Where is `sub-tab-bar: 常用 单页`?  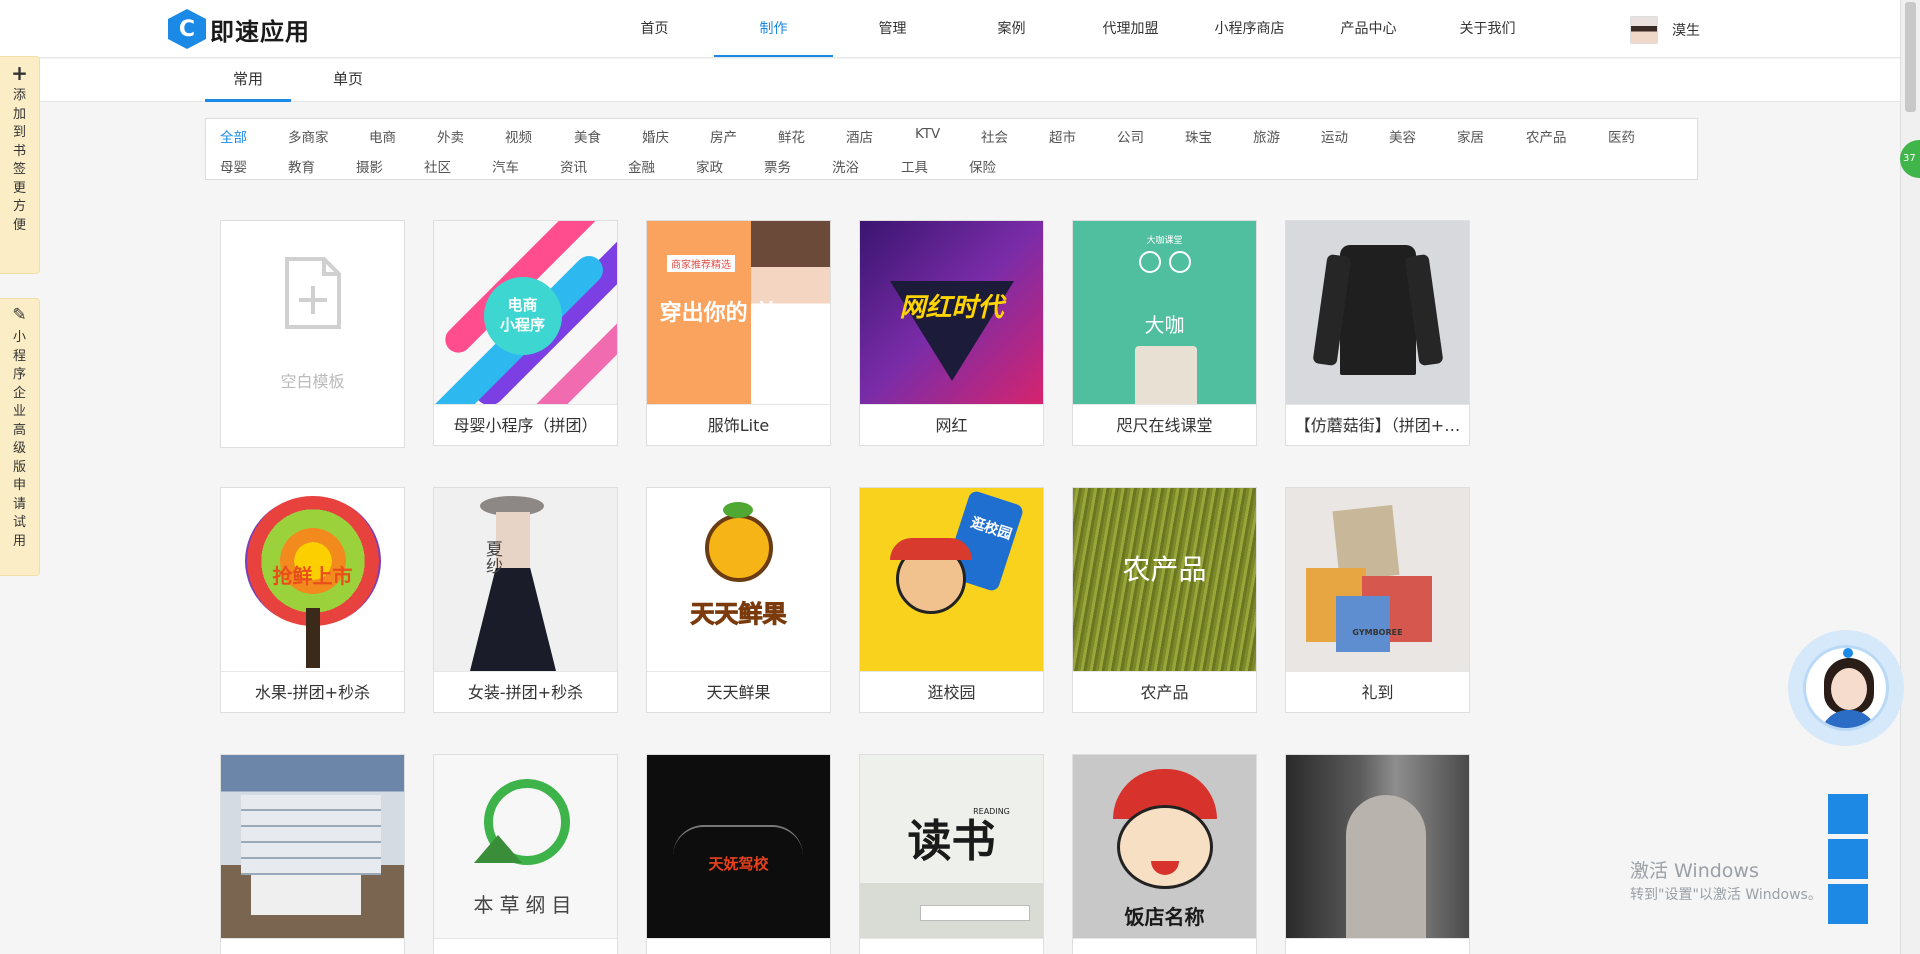 sub-tab-bar: 常用 单页 is located at coordinates (950, 80).